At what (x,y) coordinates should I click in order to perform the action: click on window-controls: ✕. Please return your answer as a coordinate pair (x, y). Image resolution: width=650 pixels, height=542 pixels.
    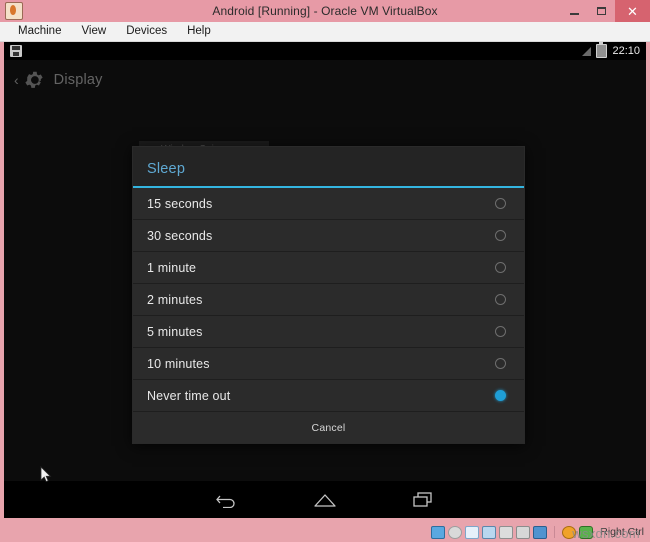
    Looking at the image, I should click on (605, 11).